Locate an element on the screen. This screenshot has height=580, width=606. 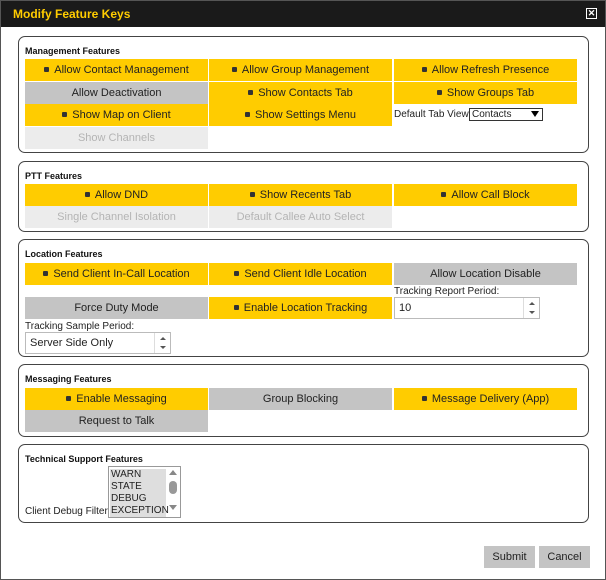
toggle-label: Show Recents Tab is located at coordinates (305, 195).